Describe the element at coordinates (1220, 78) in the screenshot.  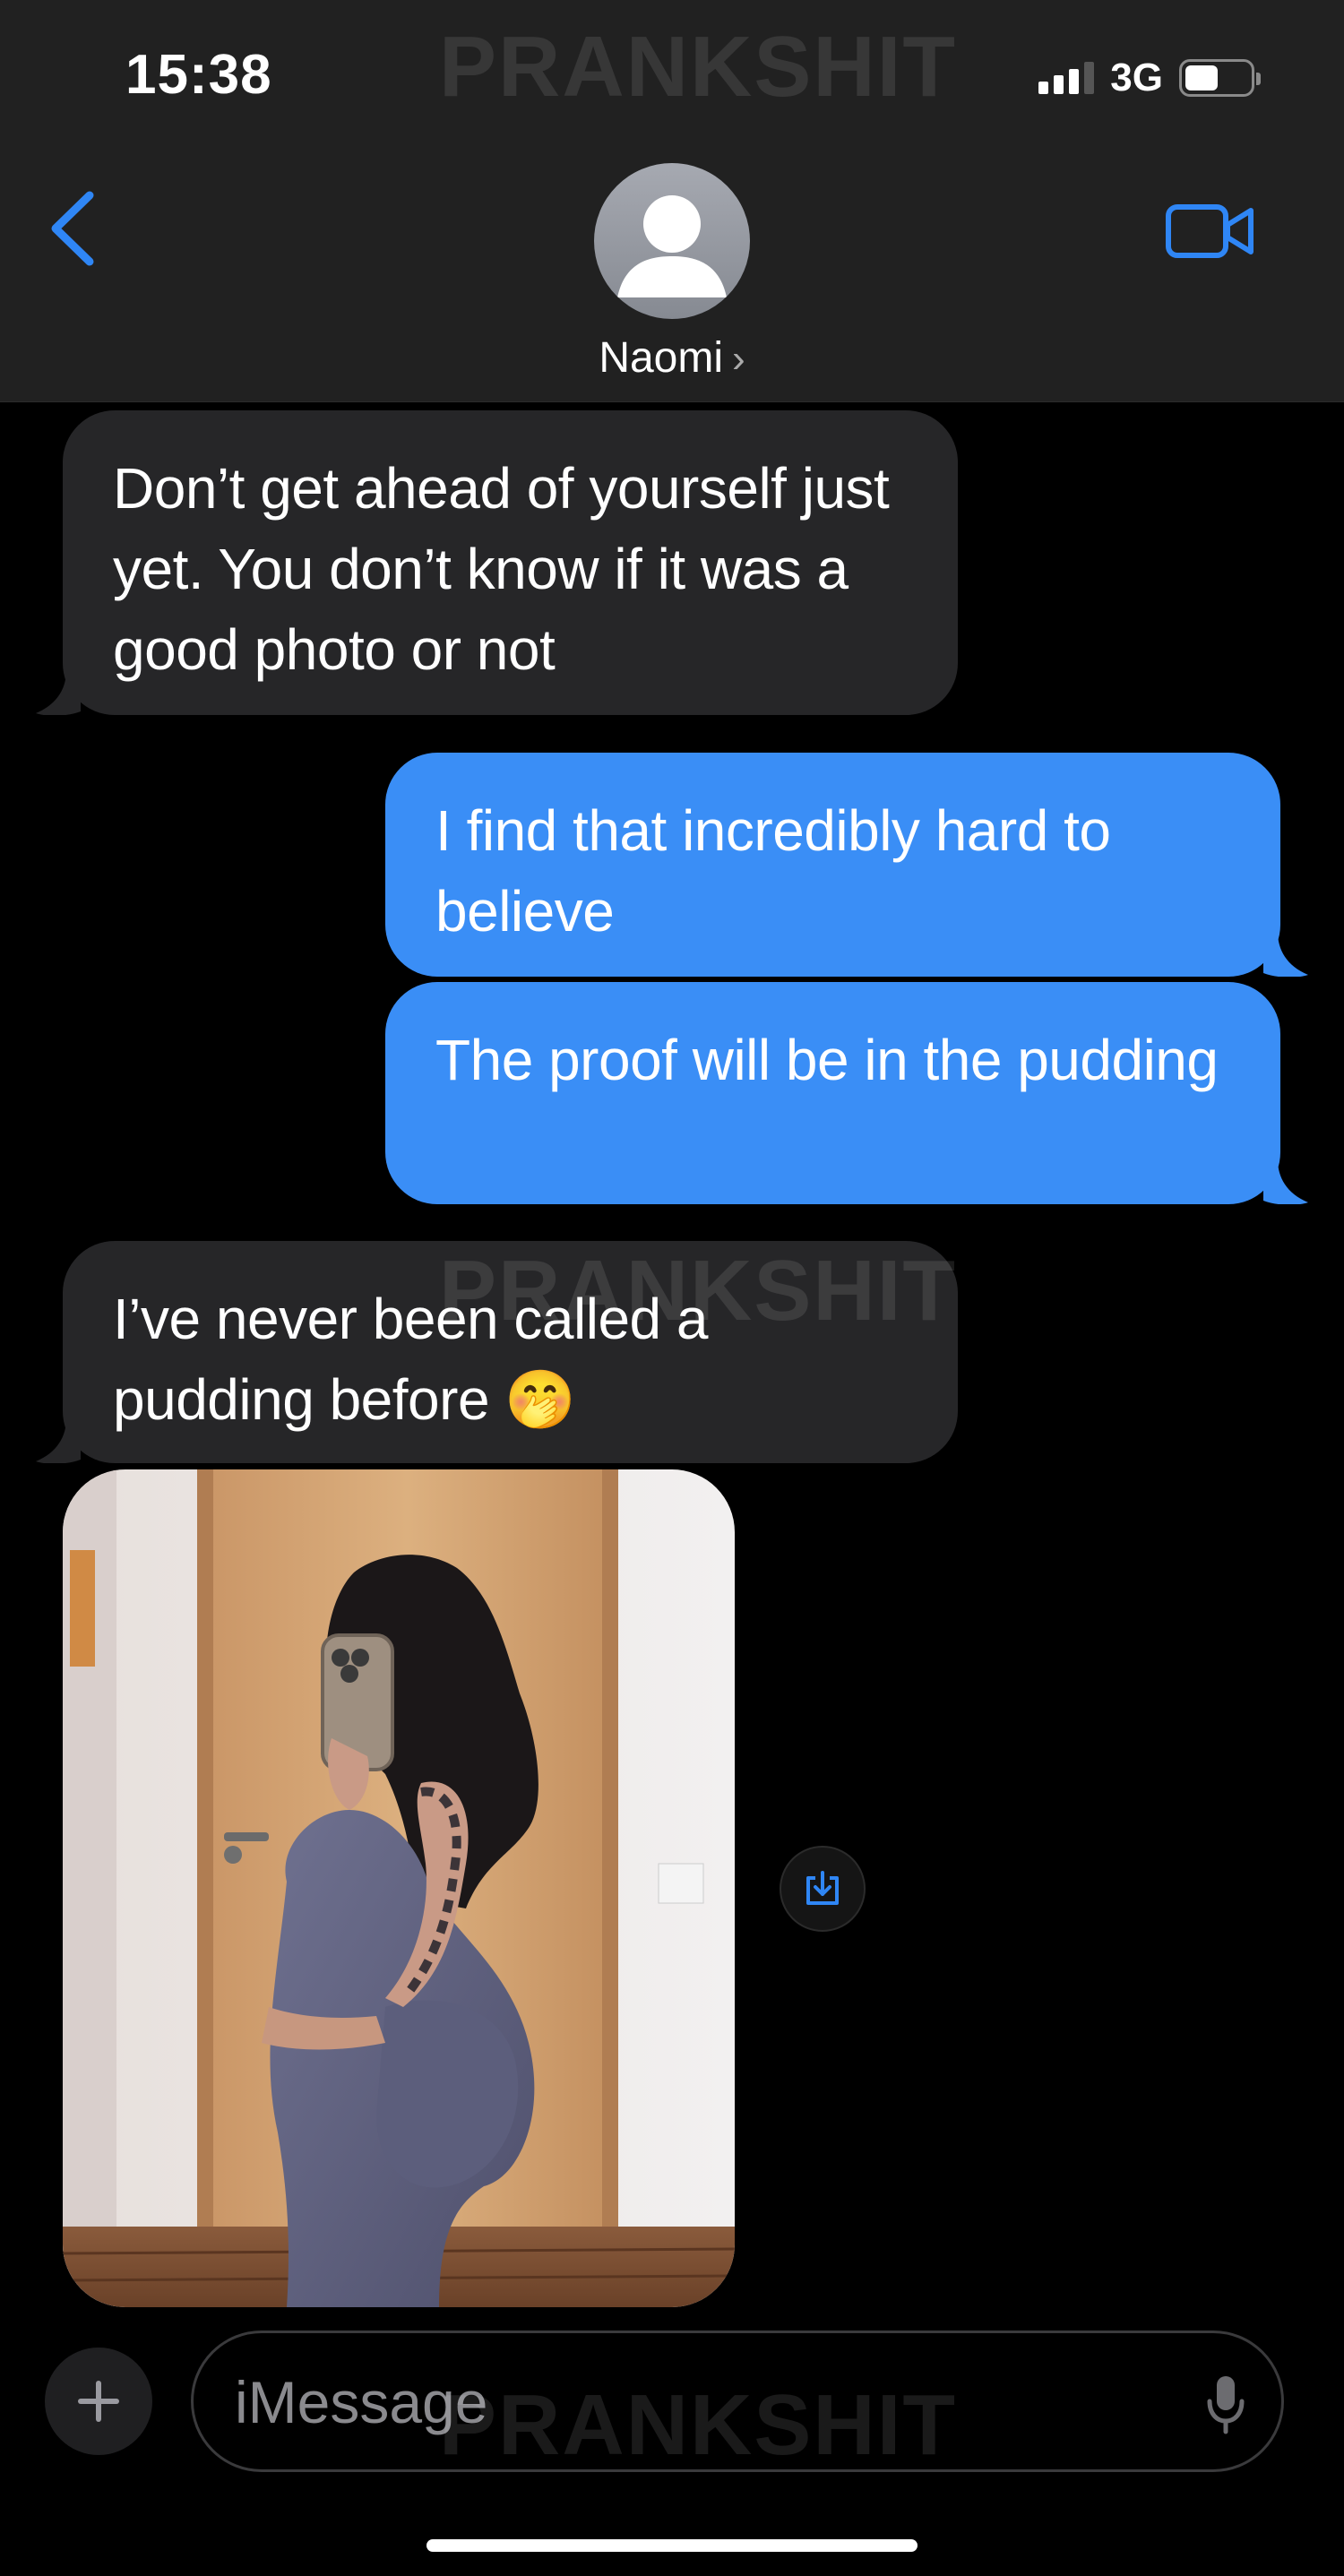
I see `battery-icon` at that location.